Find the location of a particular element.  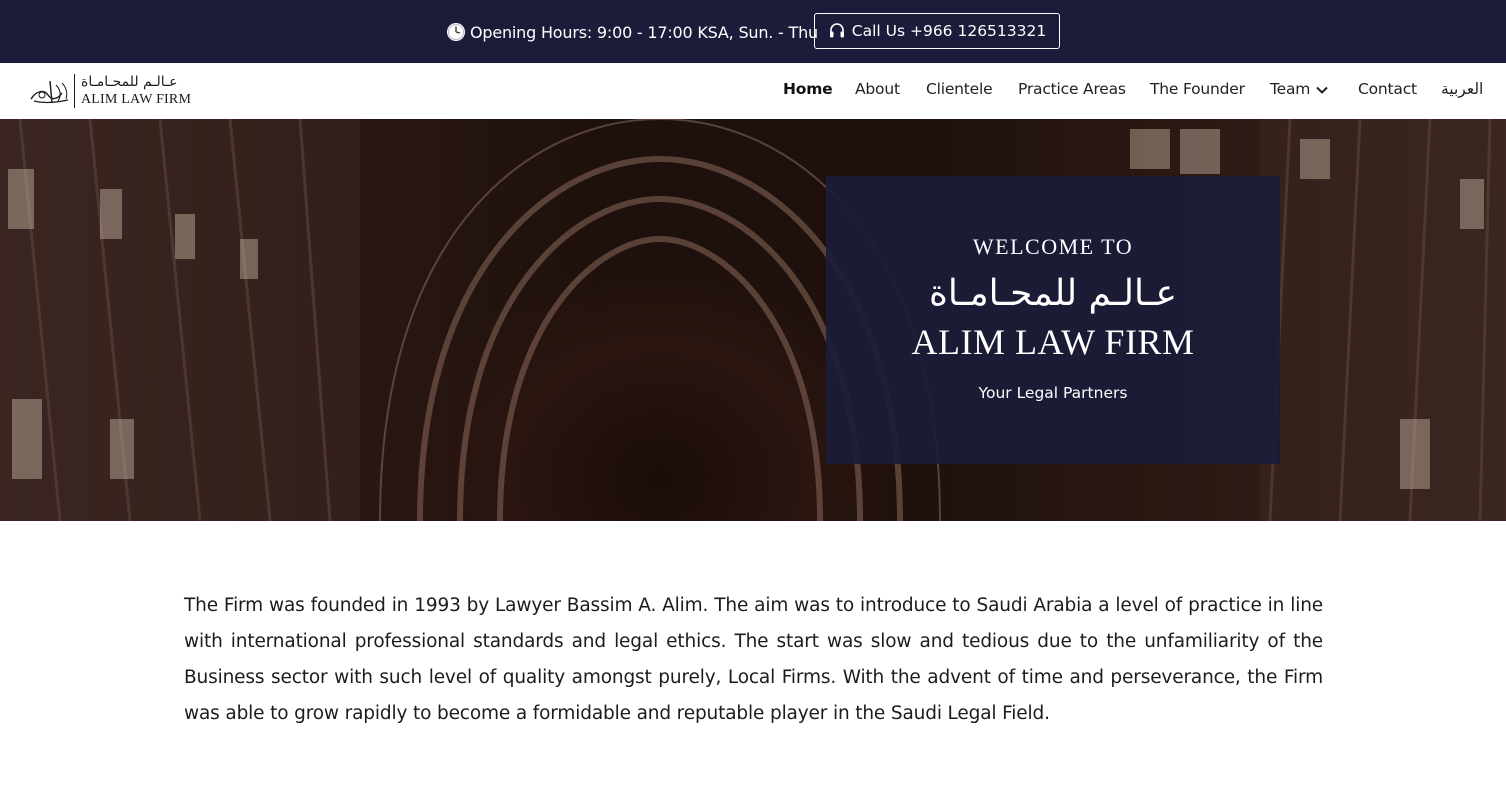

logo-text: عـالـم للمحـامـاة ALIM LAW FIRM is located at coordinates (136, 91).